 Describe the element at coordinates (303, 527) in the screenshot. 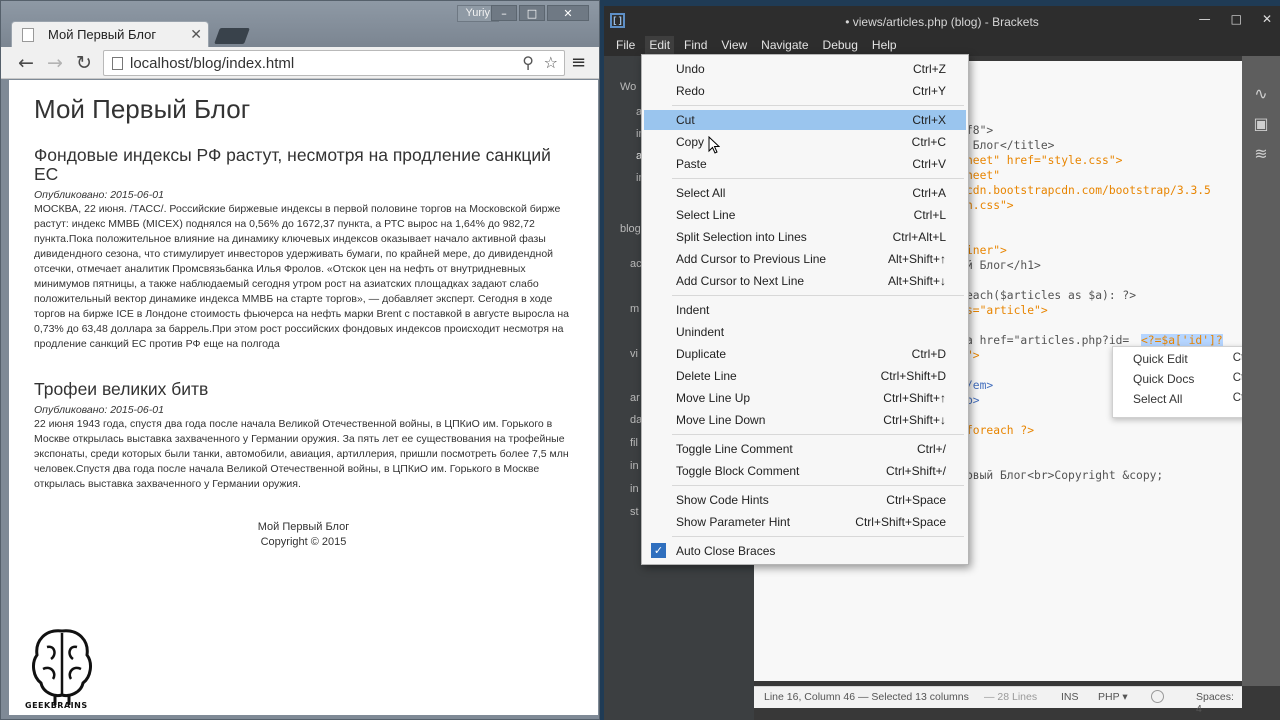

I see `footer-title: Мой Первый Блог` at that location.